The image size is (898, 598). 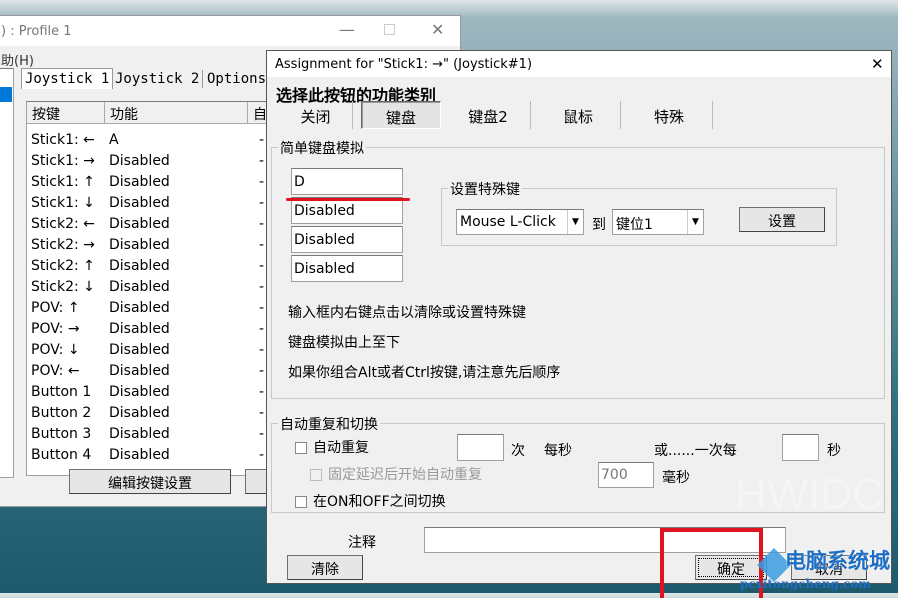 What do you see at coordinates (63, 224) in the screenshot?
I see `row-key: Stick2: ←` at bounding box center [63, 224].